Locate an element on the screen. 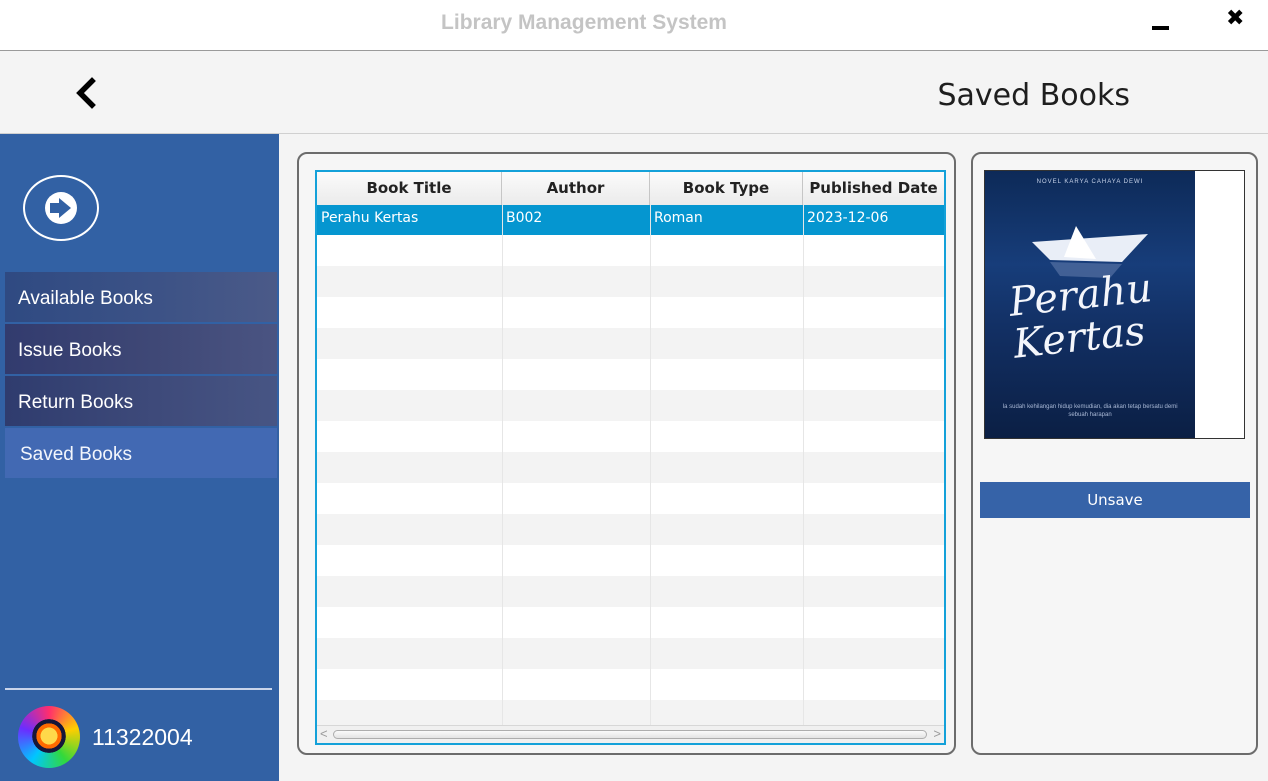 The image size is (1268, 781). horizontal-scrollbar: < > is located at coordinates (630, 734).